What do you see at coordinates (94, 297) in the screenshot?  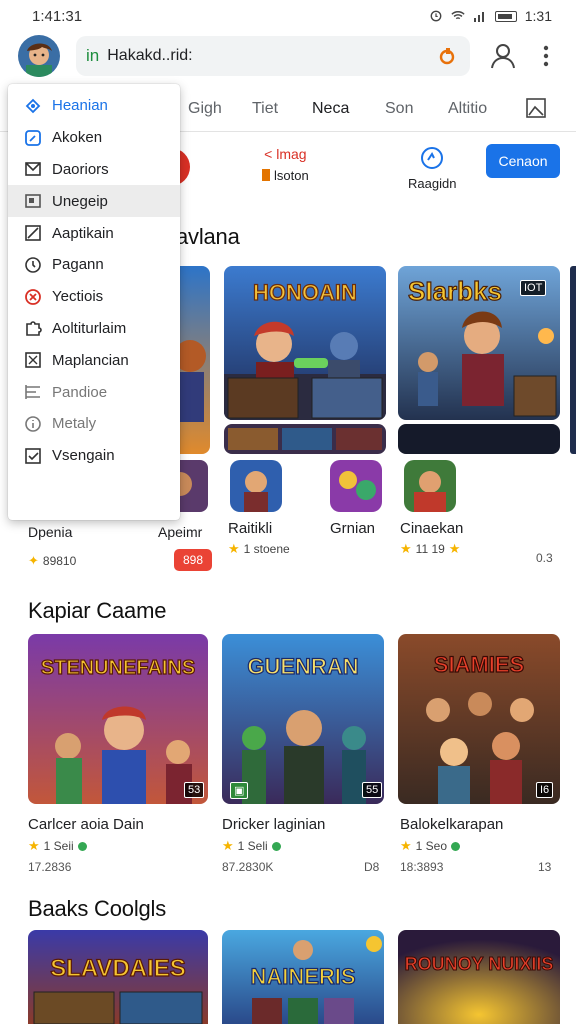 I see `menu-item-6: Yectiois` at bounding box center [94, 297].